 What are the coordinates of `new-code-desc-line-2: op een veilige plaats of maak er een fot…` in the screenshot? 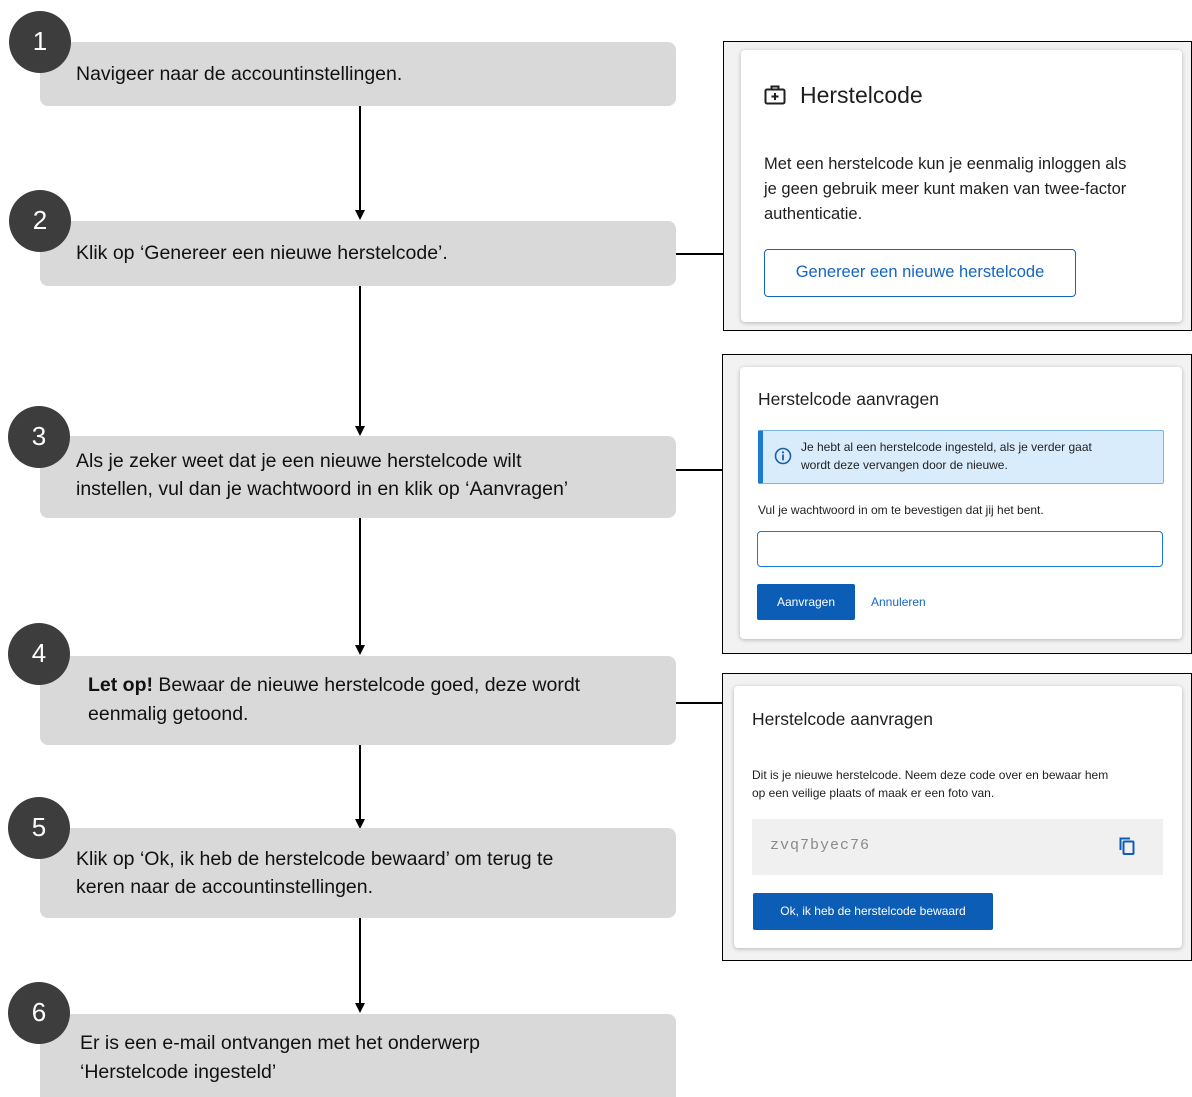 It's located at (873, 793).